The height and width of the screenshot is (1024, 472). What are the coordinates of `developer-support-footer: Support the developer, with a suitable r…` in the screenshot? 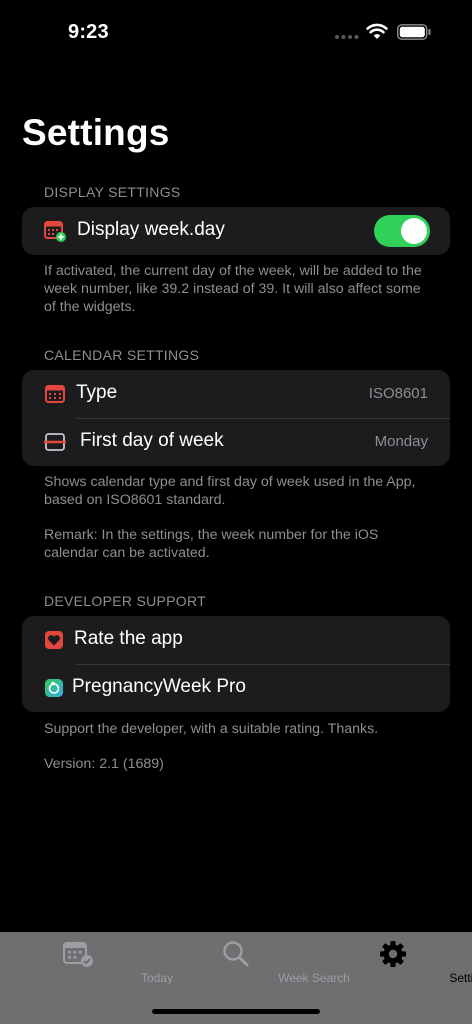 It's located at (211, 729).